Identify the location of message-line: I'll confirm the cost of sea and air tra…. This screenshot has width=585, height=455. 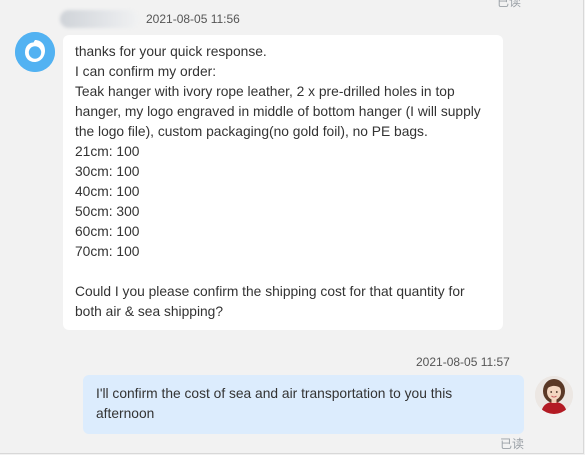
(274, 393).